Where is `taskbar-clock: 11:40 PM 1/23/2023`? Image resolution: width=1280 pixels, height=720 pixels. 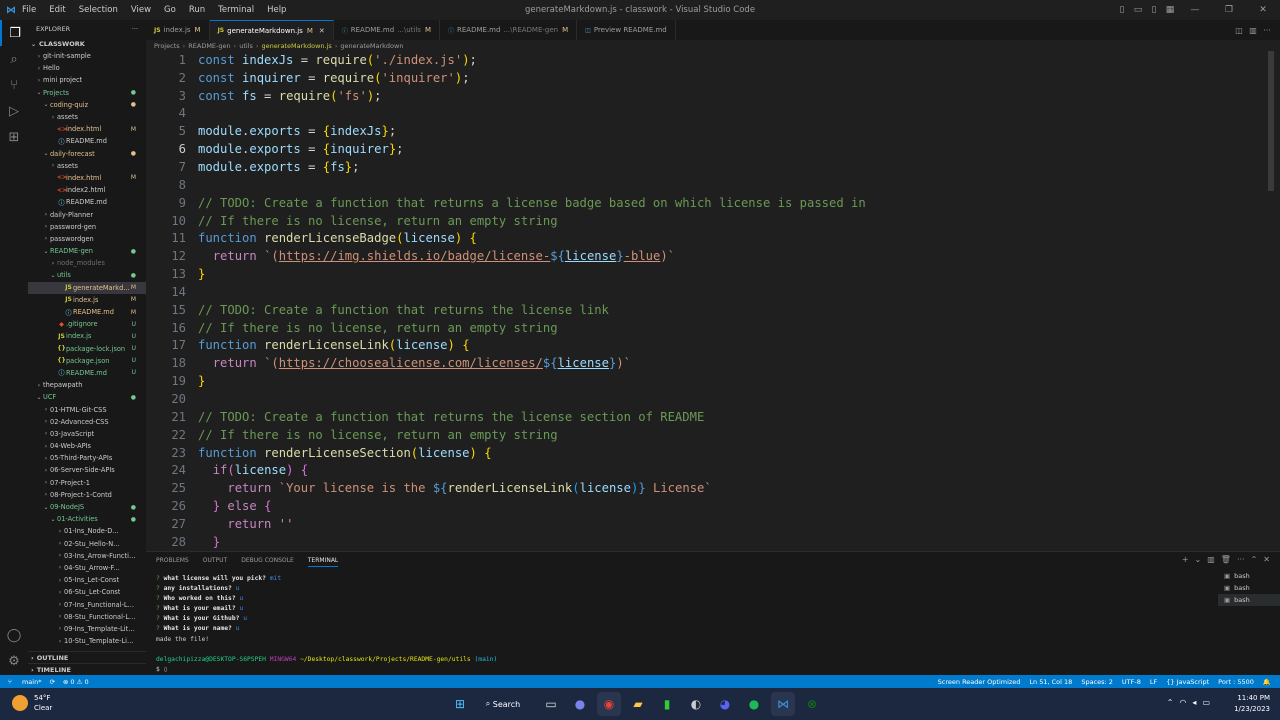 taskbar-clock: 11:40 PM 1/23/2023 is located at coordinates (1252, 704).